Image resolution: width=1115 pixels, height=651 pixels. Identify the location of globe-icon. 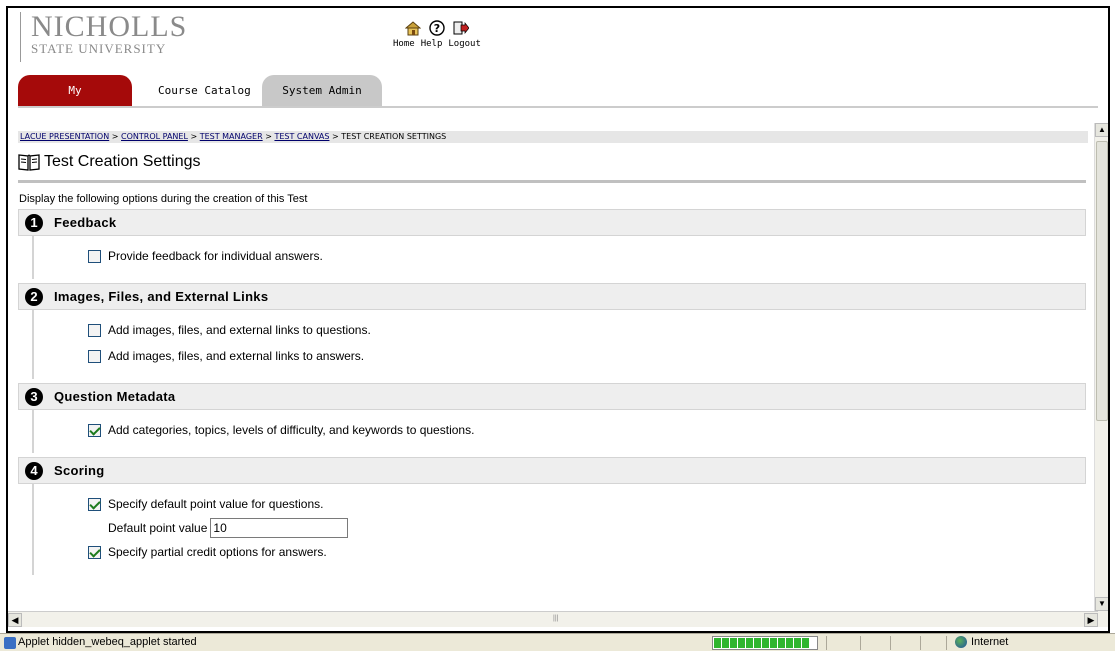
(961, 642).